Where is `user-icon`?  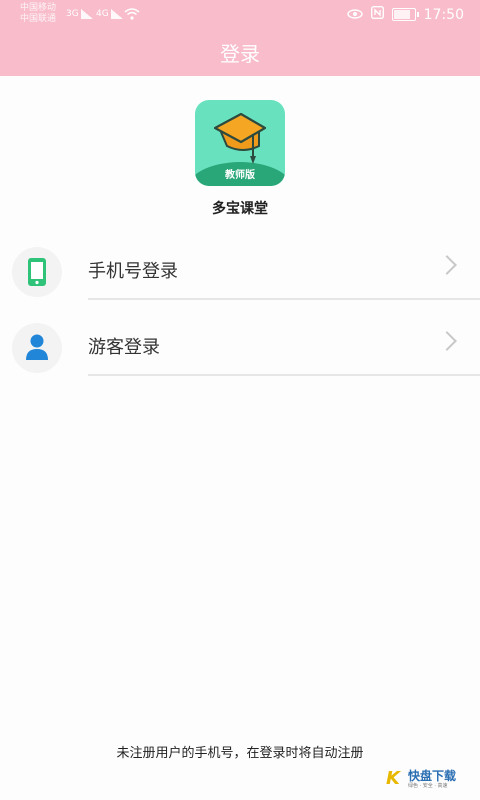 user-icon is located at coordinates (37, 347).